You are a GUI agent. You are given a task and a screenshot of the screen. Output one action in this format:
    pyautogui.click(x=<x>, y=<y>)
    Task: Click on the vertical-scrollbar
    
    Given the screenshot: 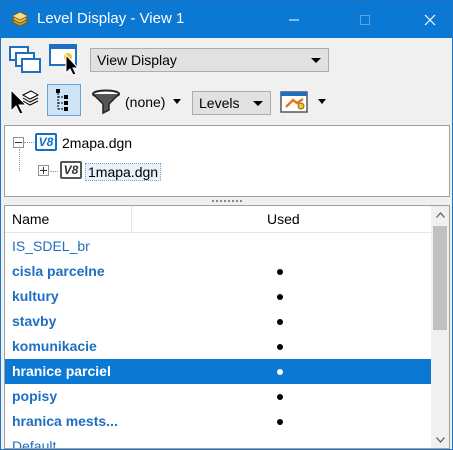 What is the action you would take?
    pyautogui.click(x=440, y=327)
    